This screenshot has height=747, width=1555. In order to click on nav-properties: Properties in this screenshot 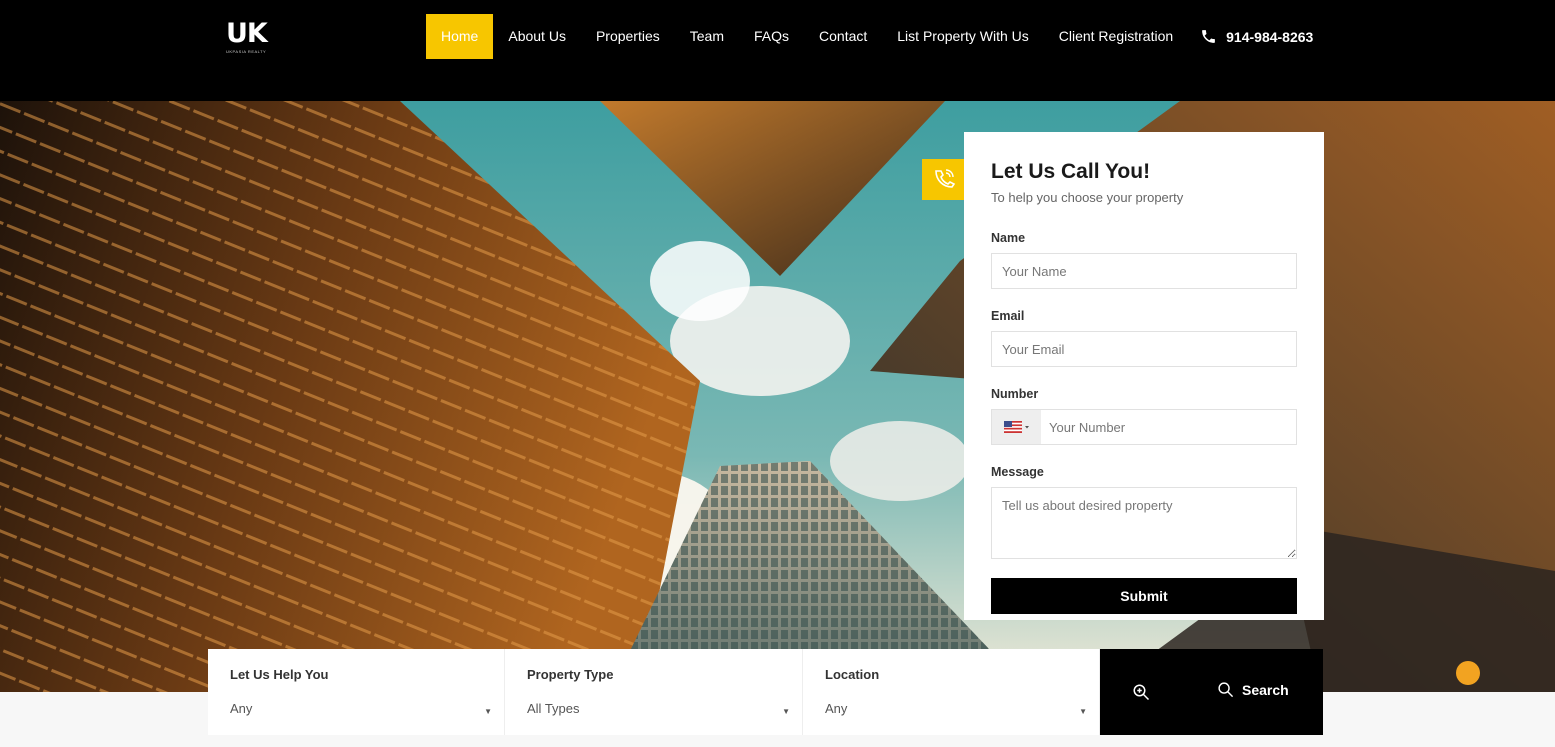, I will do `click(628, 36)`.